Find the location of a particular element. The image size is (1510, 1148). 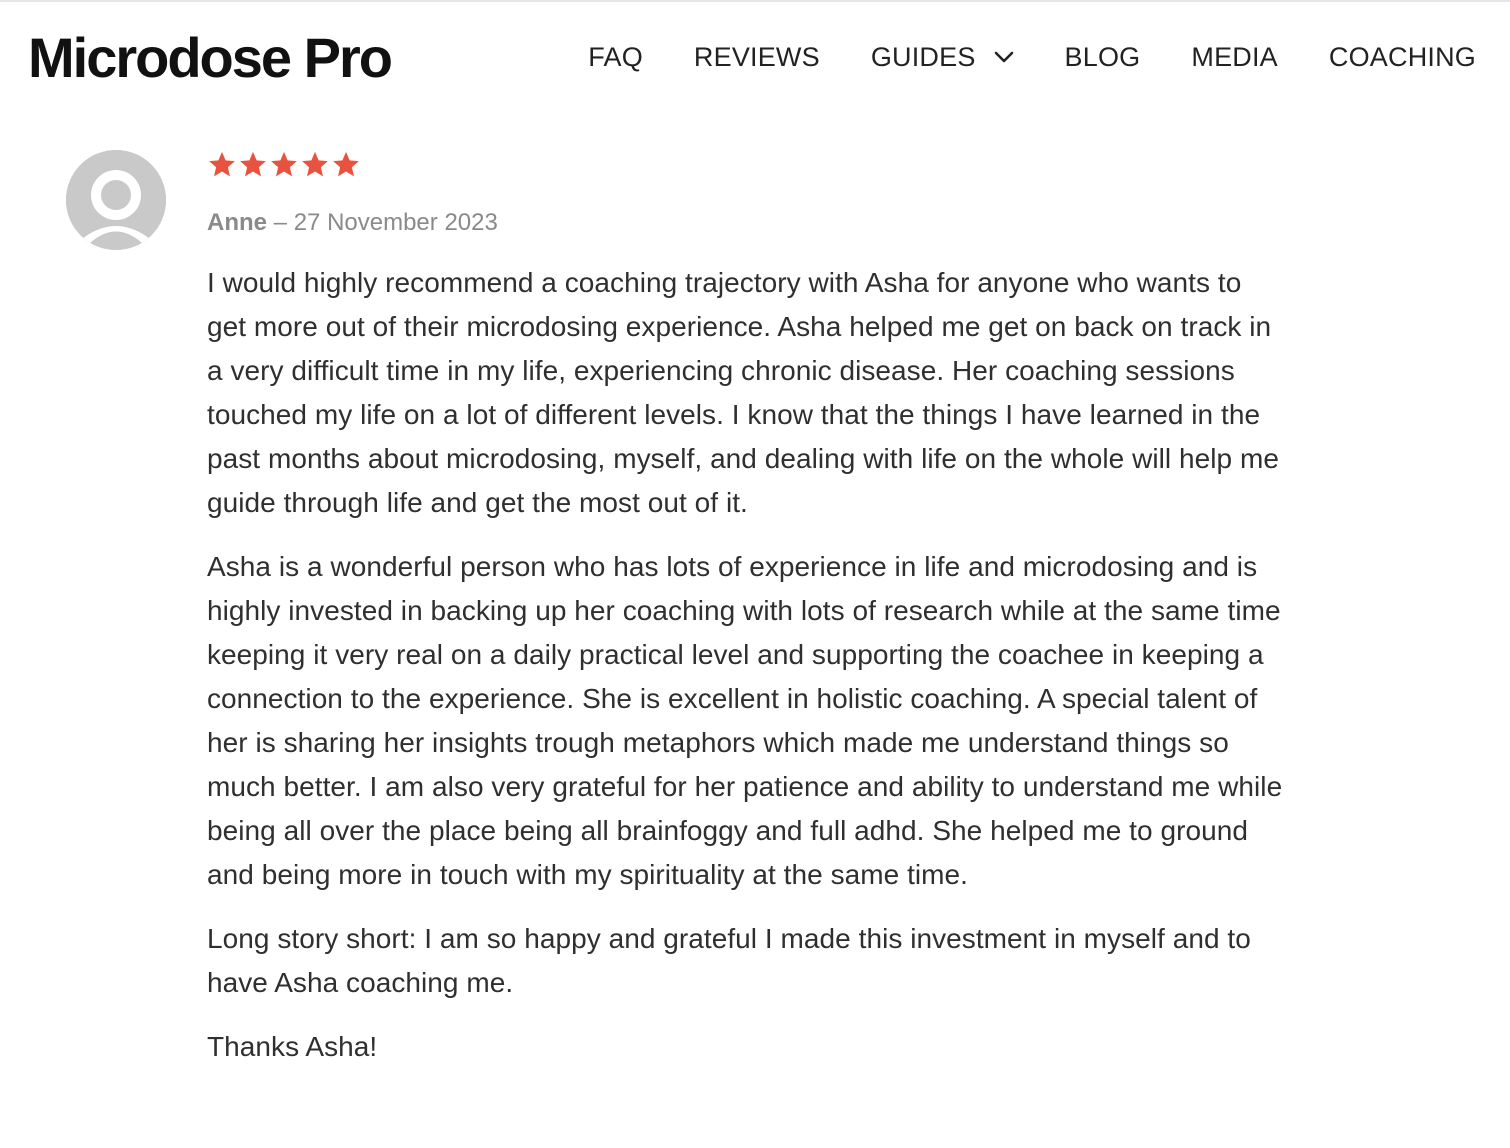

nav-item-reviews: REVIEWS is located at coordinates (757, 57).